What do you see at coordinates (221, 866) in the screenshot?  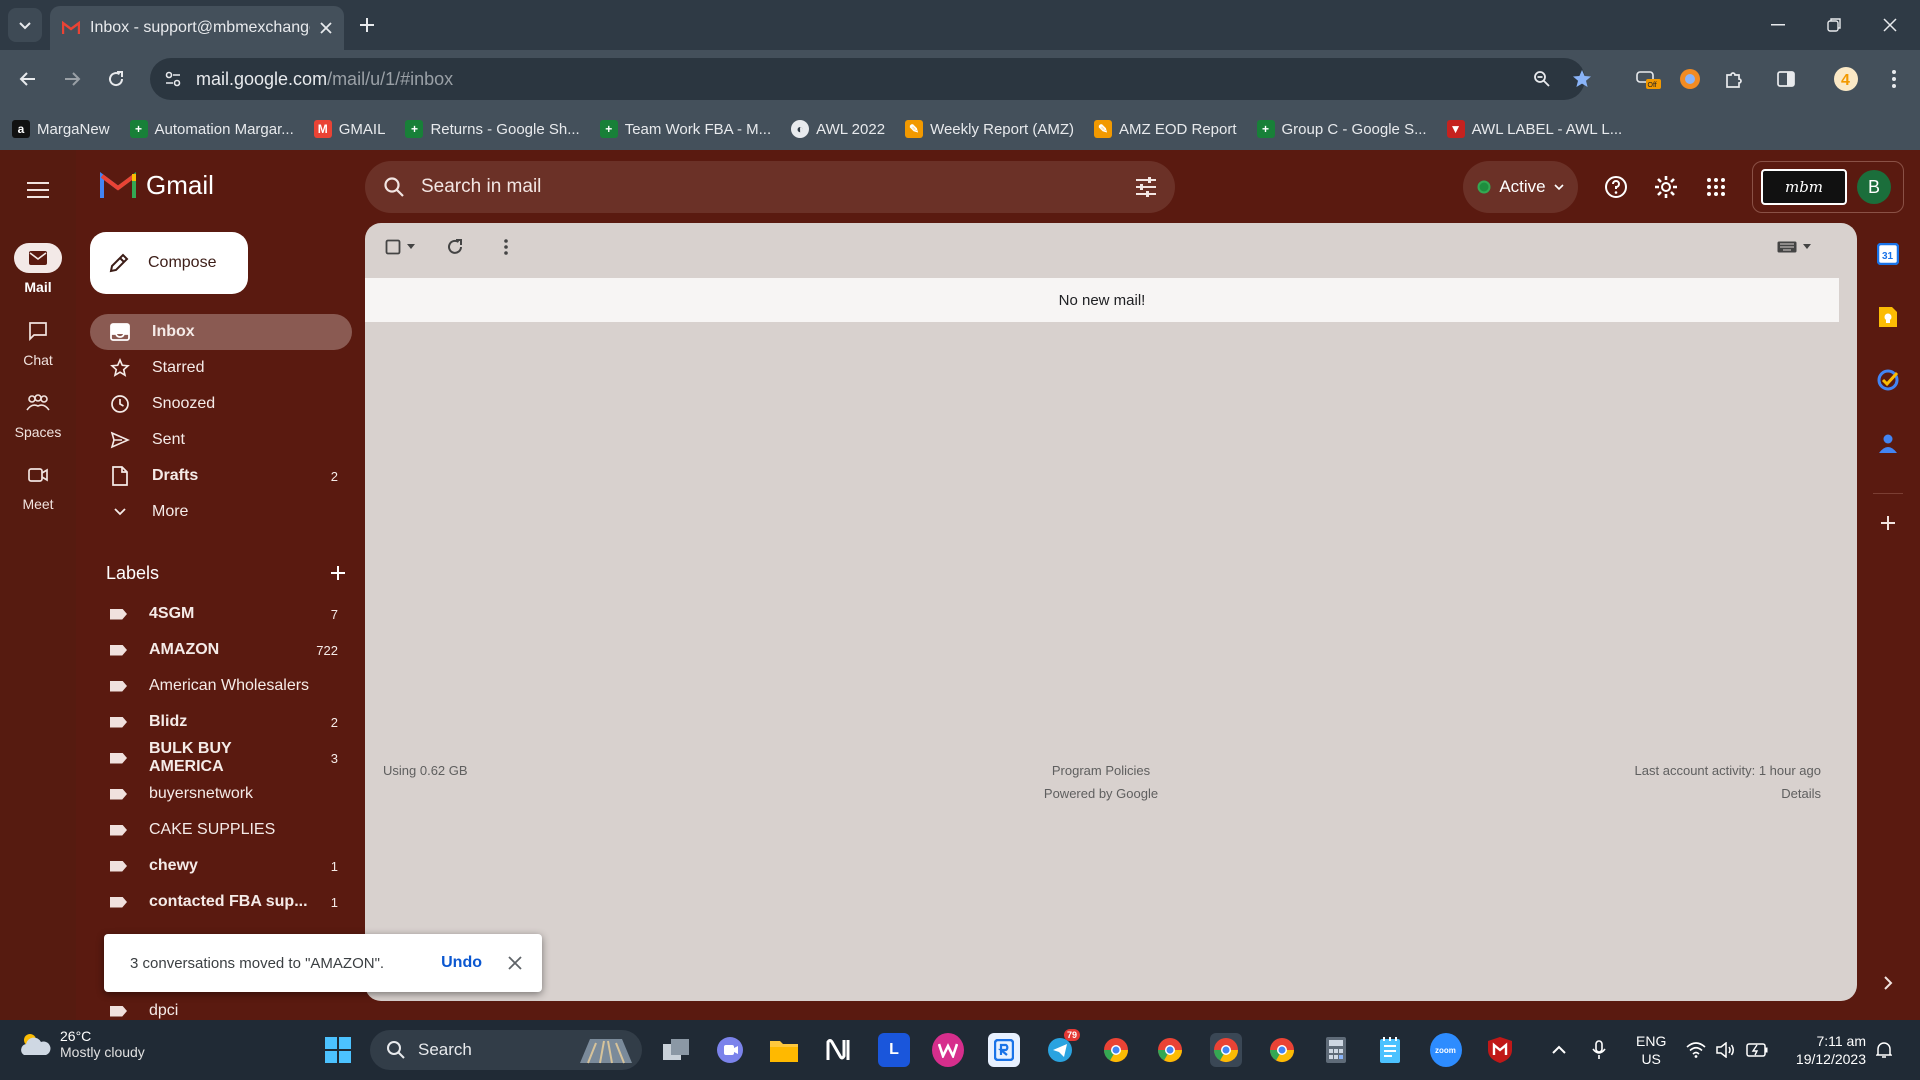 I see `label-item: chewy 1` at bounding box center [221, 866].